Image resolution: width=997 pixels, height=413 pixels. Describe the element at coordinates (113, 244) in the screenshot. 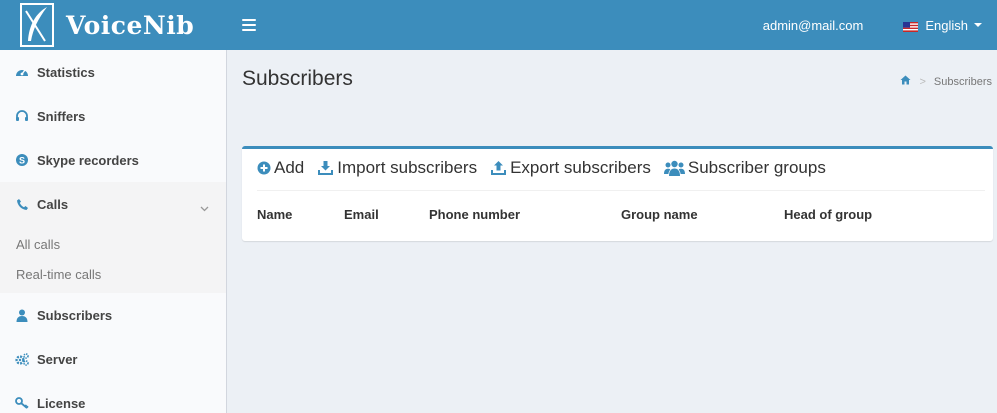

I see `submenu-item-all-calls: All calls` at that location.